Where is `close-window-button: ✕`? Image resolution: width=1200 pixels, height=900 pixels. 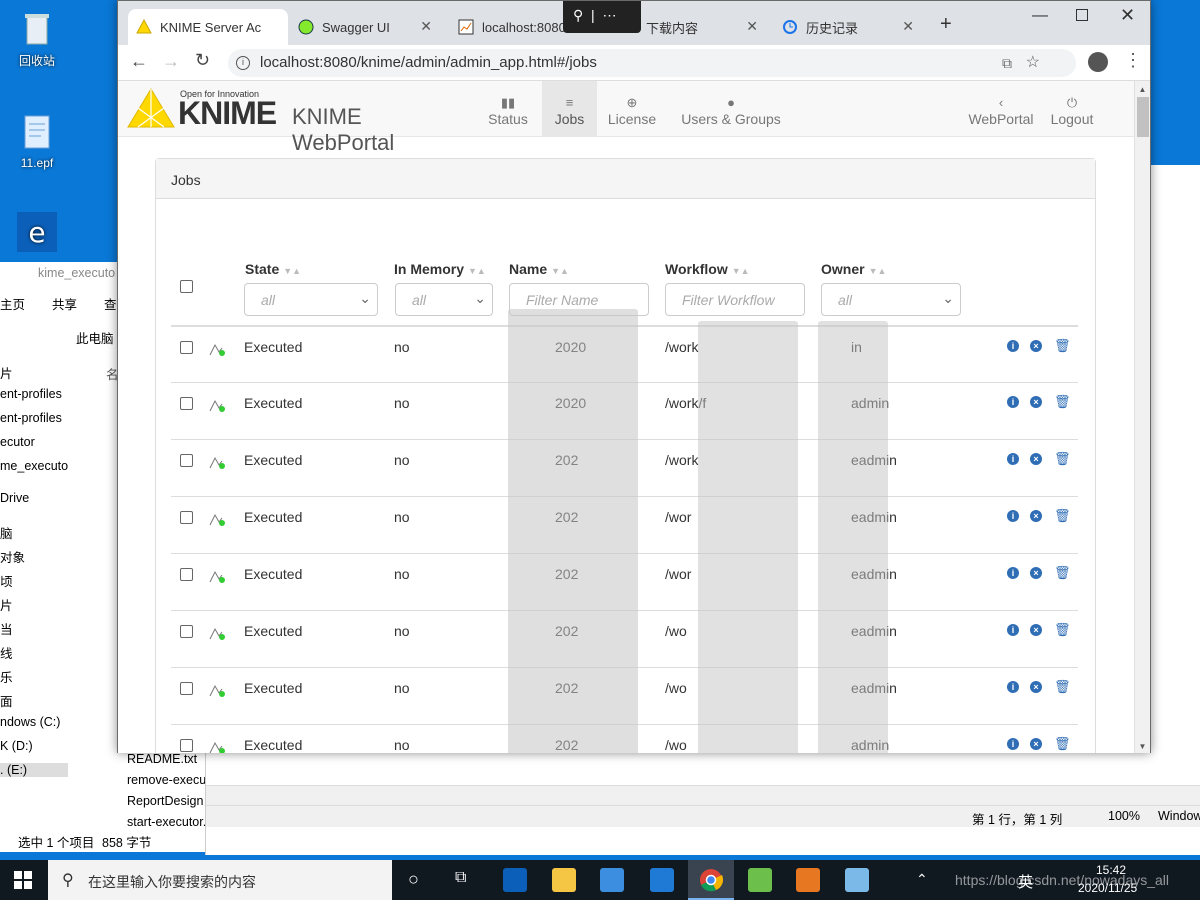 close-window-button: ✕ is located at coordinates (1127, 15).